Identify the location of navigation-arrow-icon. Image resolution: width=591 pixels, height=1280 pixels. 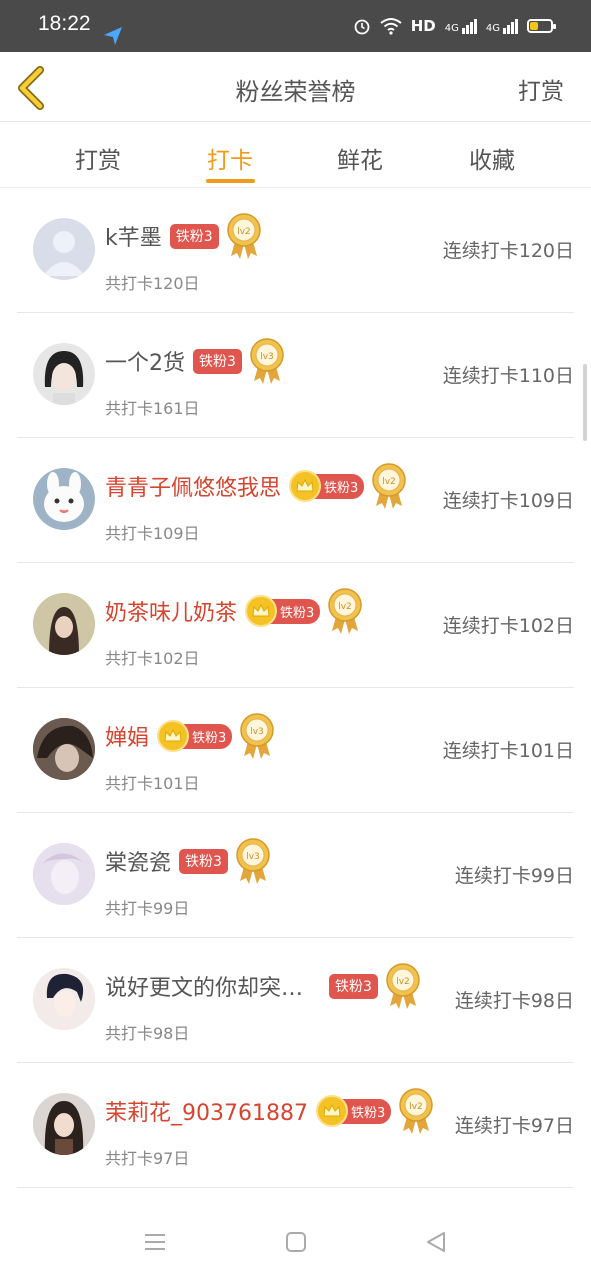
(113, 36).